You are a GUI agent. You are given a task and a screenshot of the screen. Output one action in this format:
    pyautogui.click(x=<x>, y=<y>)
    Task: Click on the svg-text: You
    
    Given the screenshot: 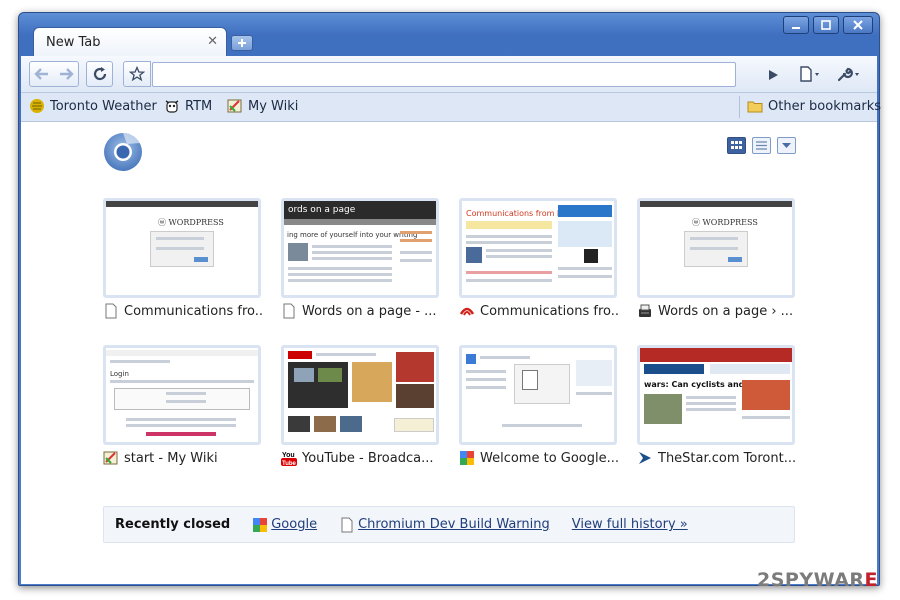 What is the action you would take?
    pyautogui.click(x=288, y=455)
    